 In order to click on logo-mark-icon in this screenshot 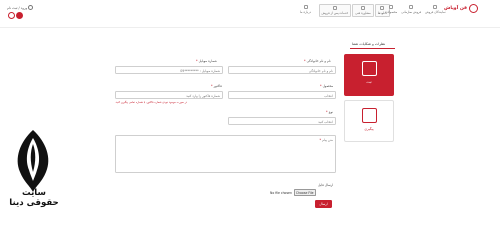, I will do `click(473, 8)`.